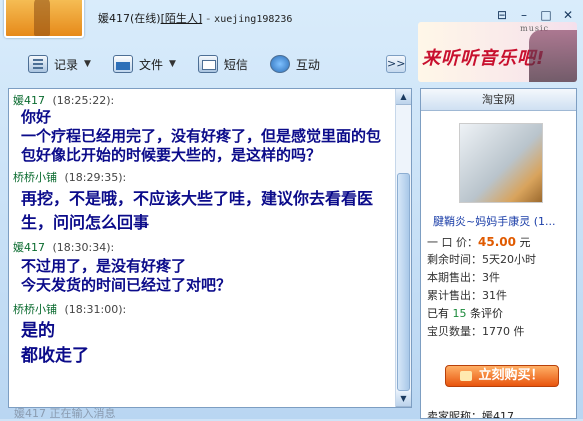 The height and width of the screenshot is (421, 583). I want to click on message-line: 今天发货的时间已经过了对吧？, so click(126, 285).